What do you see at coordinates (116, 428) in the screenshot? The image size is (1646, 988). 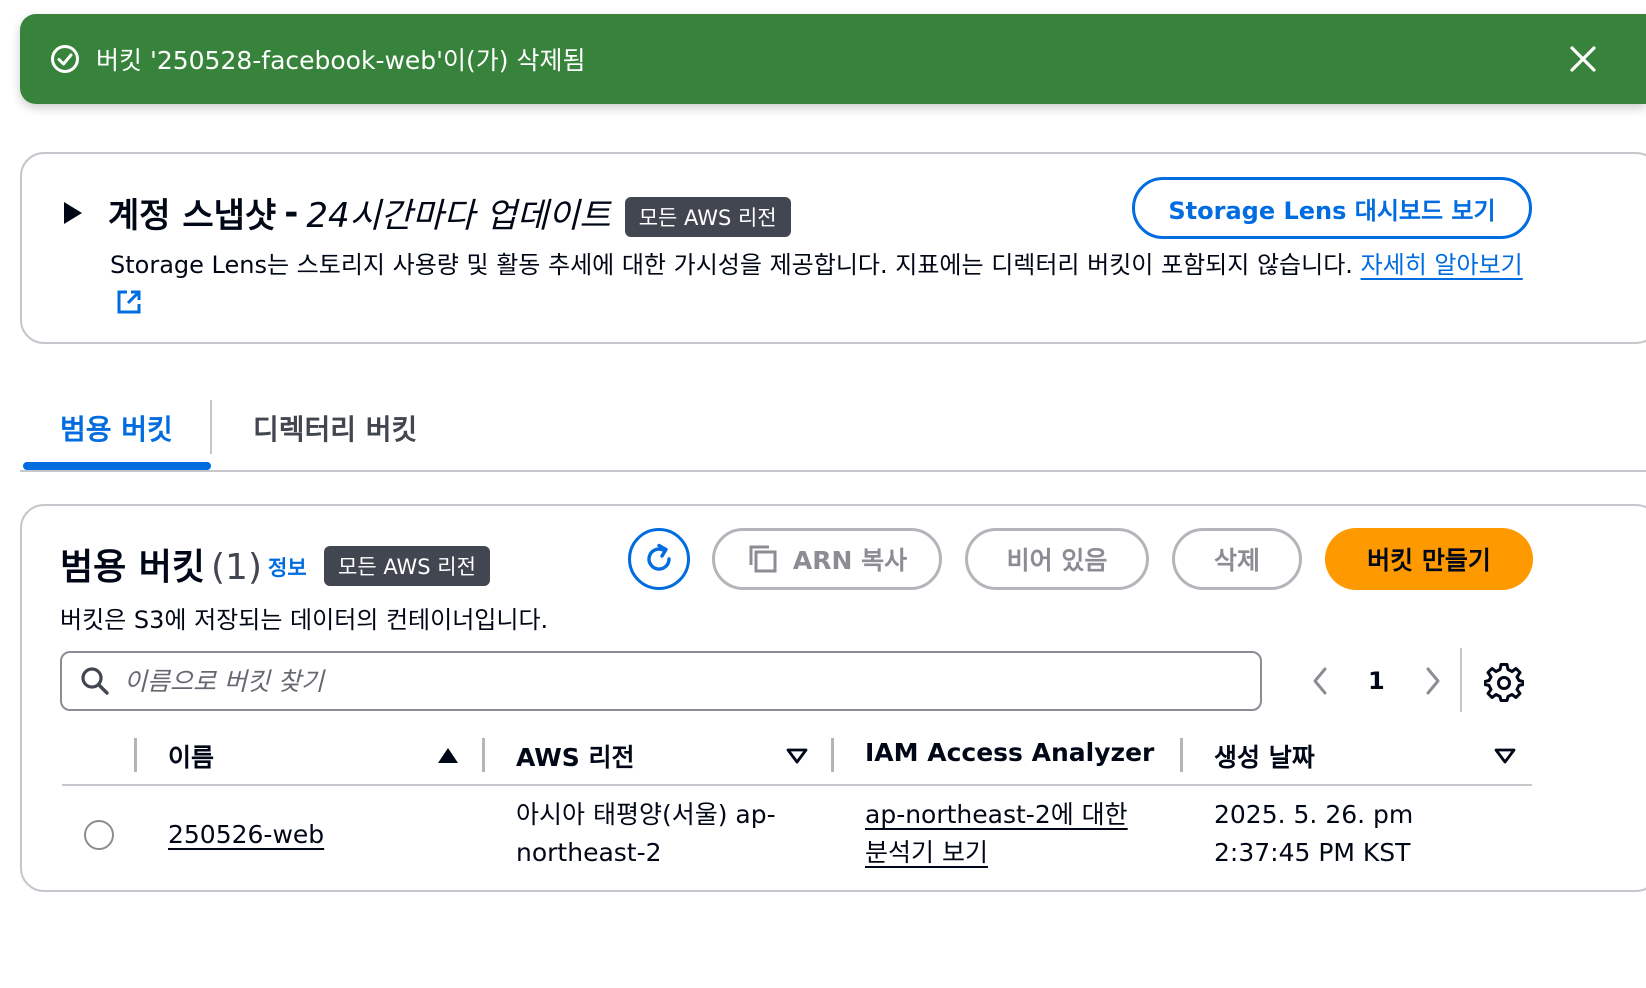 I see `tab-general-purpose-buckets: 범용 버킷` at bounding box center [116, 428].